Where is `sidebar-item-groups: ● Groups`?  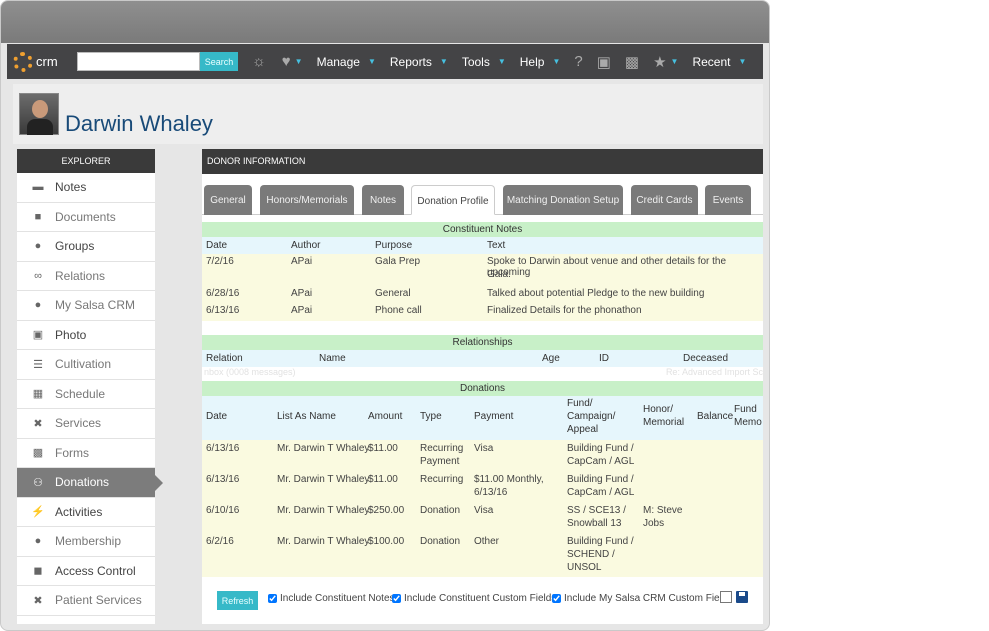 sidebar-item-groups: ● Groups is located at coordinates (86, 247).